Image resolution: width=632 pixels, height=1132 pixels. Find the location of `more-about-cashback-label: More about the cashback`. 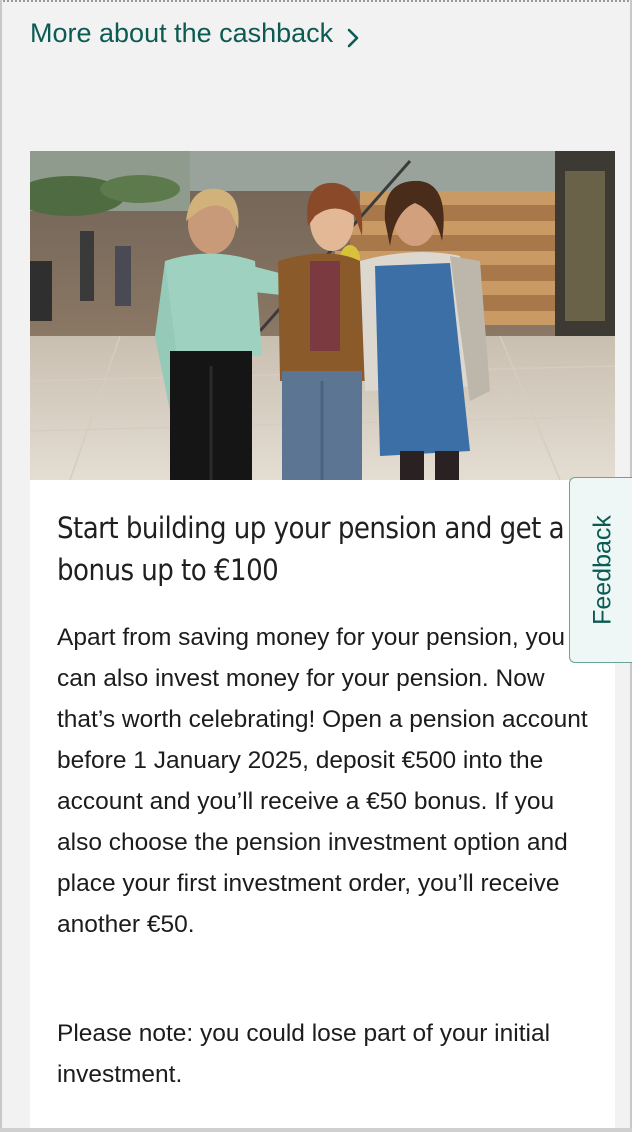

more-about-cashback-label: More about the cashback is located at coordinates (182, 33).